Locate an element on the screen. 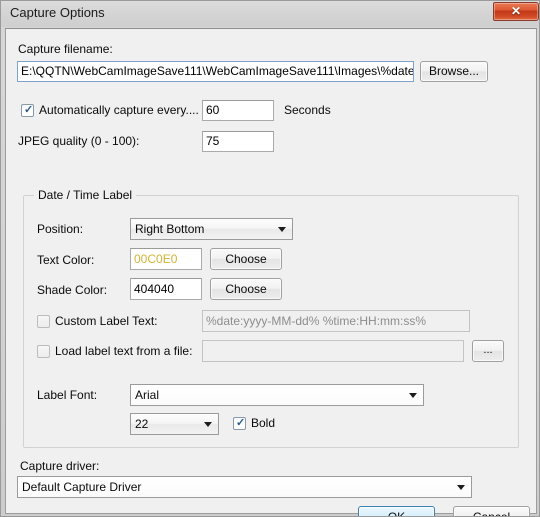  label-font-bold-label: Bold is located at coordinates (263, 423).